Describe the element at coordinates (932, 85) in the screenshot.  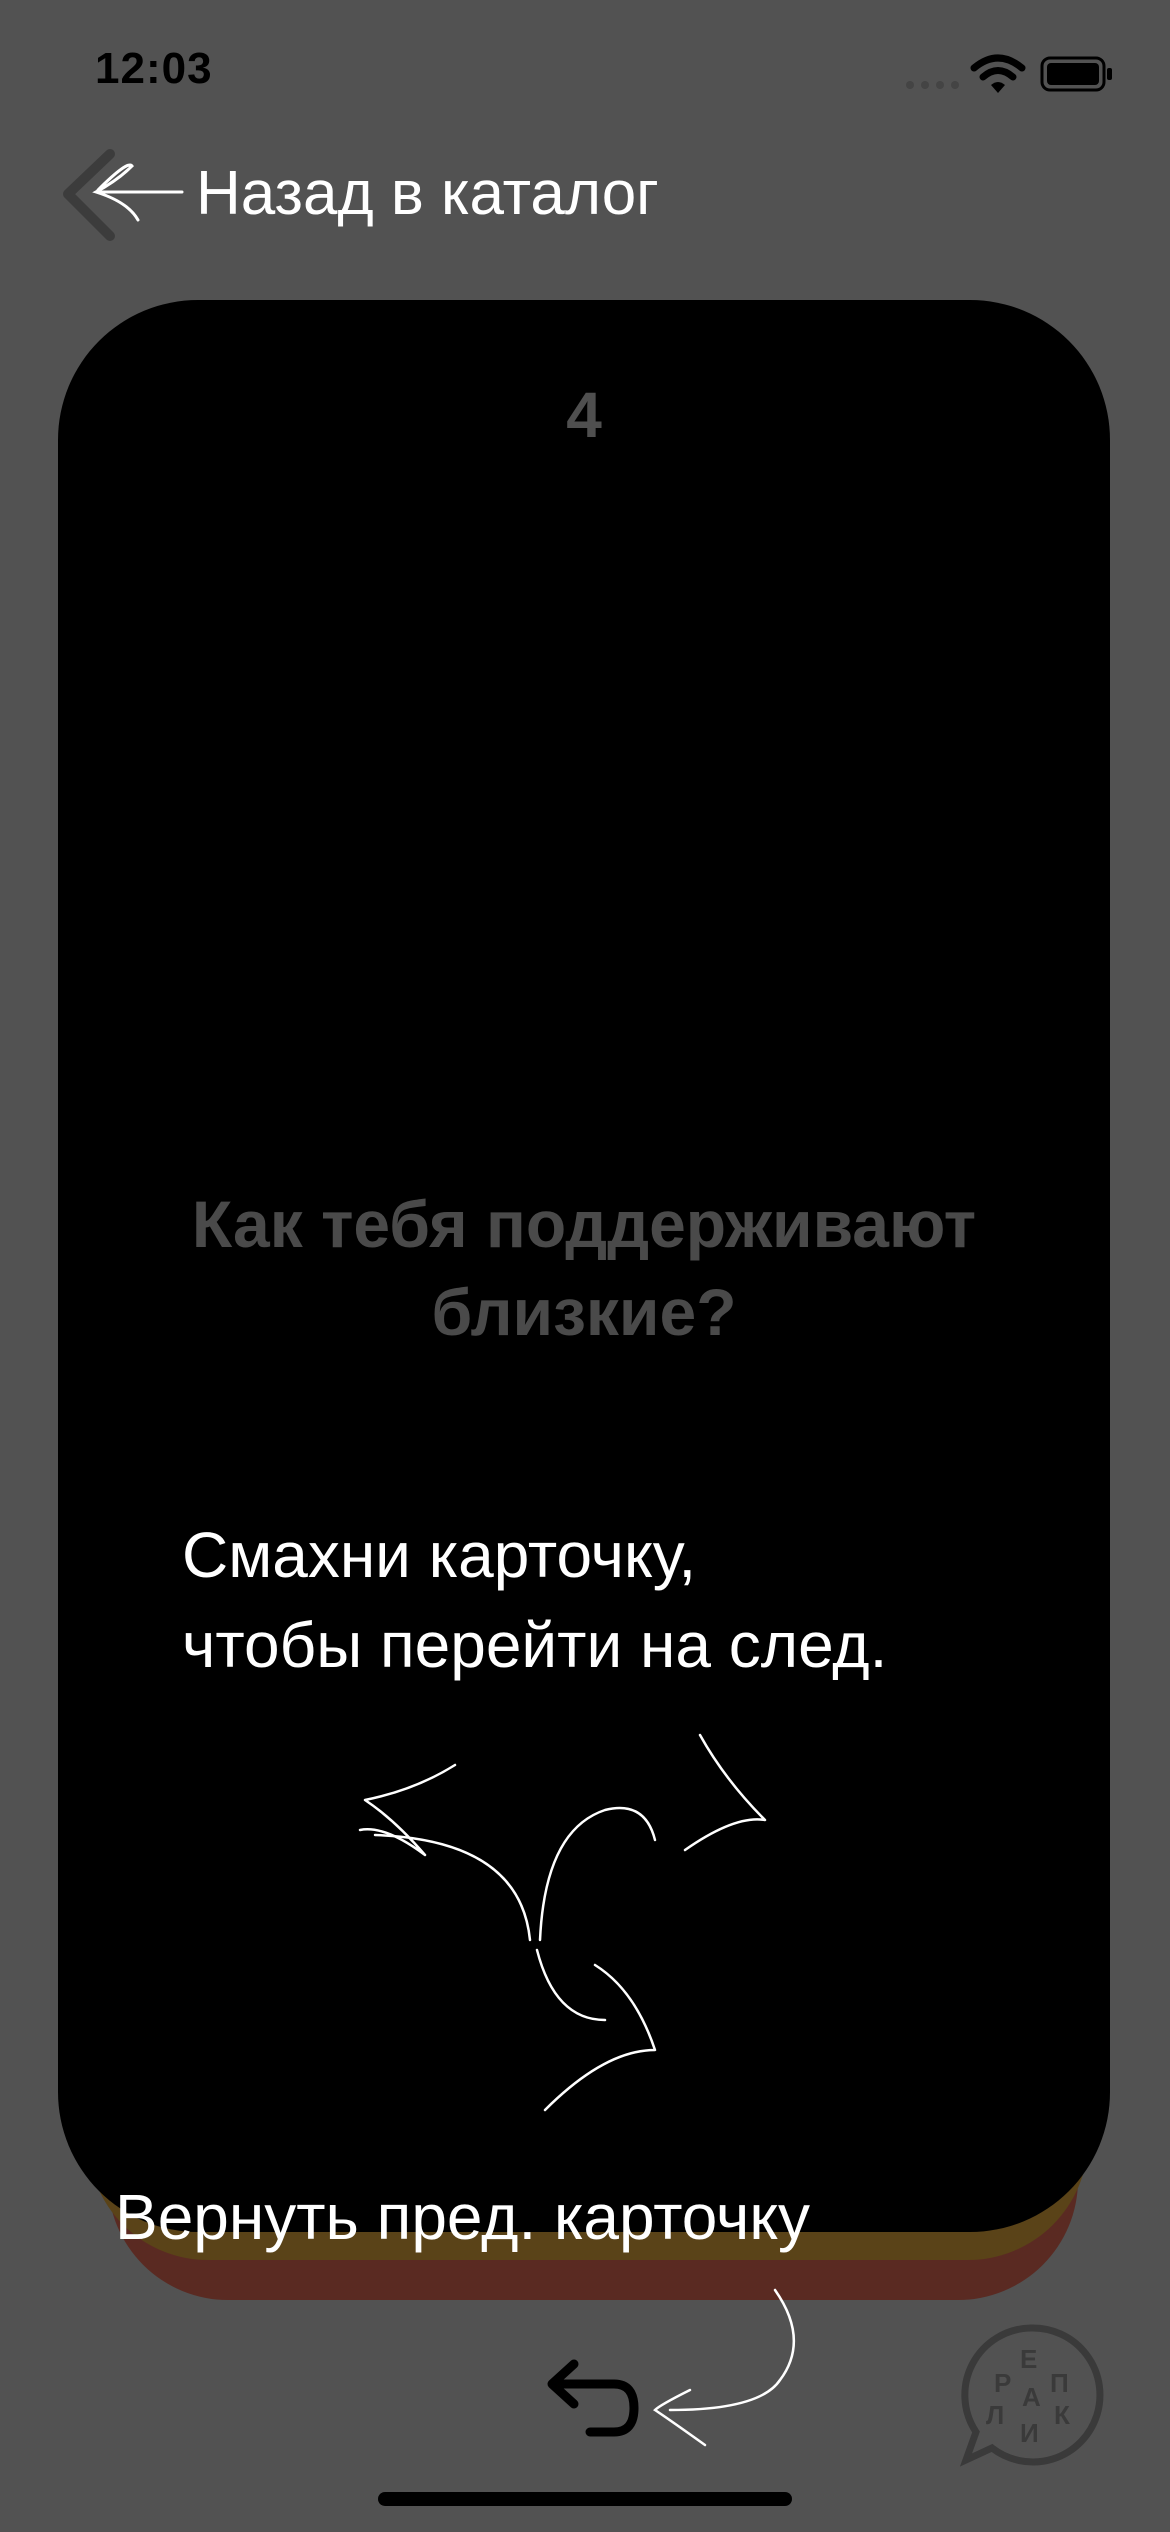
I see `cellular-signal-icon` at that location.